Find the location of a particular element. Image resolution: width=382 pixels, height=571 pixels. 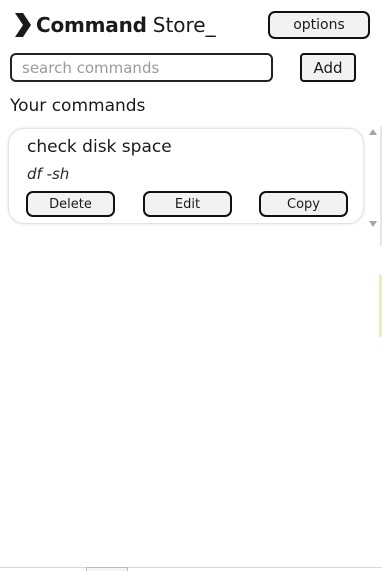

app-title-bold: Command is located at coordinates (91, 25).